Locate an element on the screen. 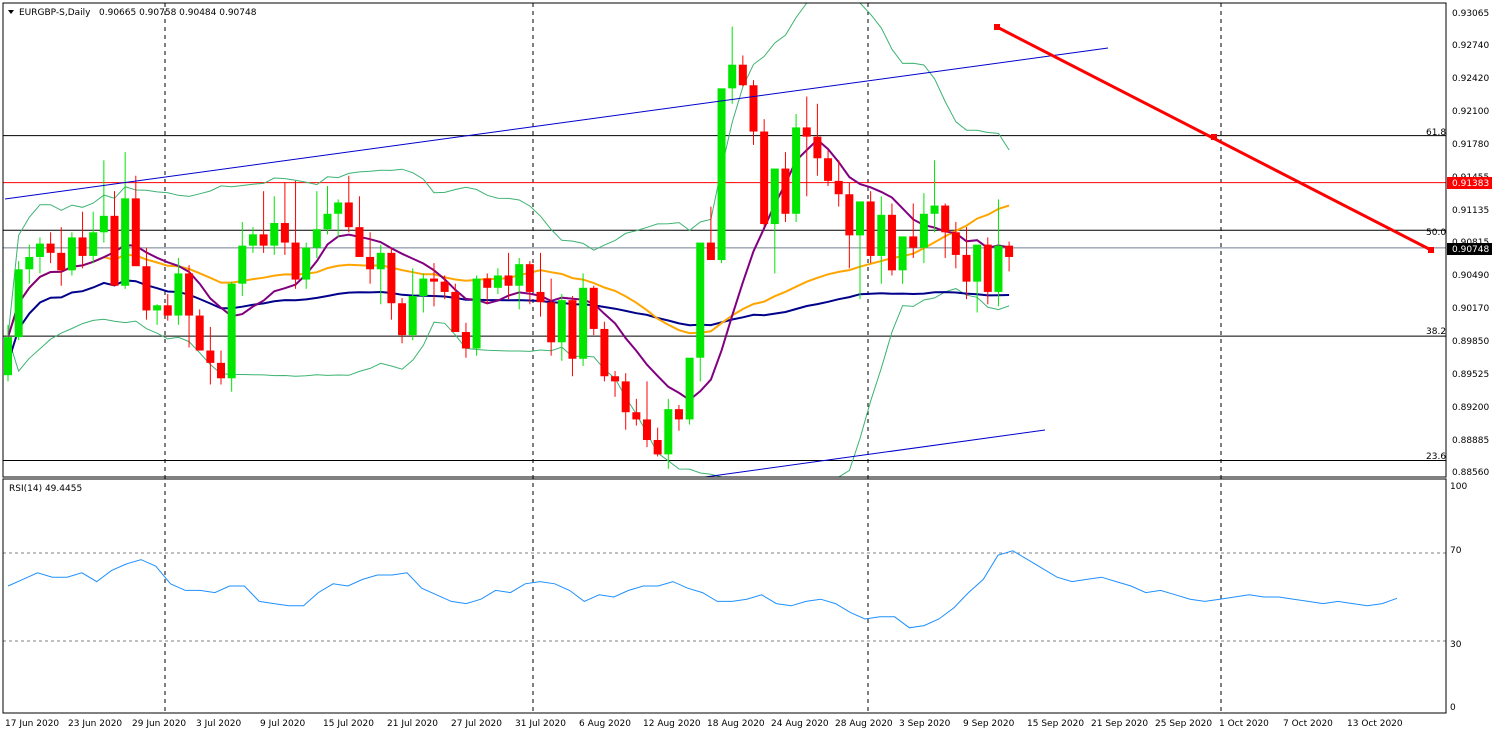 Image resolution: width=1493 pixels, height=736 pixels. price-tick: 0.89200 is located at coordinates (1470, 408).